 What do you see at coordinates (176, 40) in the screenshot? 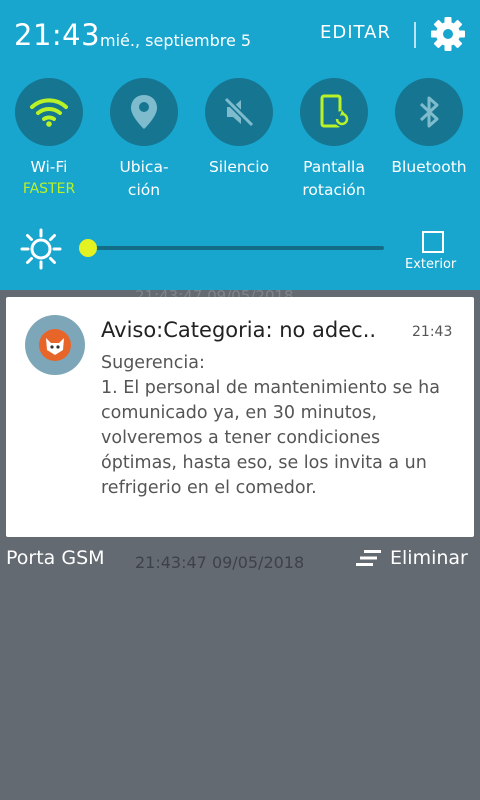
I see `status-date: mié., septiembre 5` at bounding box center [176, 40].